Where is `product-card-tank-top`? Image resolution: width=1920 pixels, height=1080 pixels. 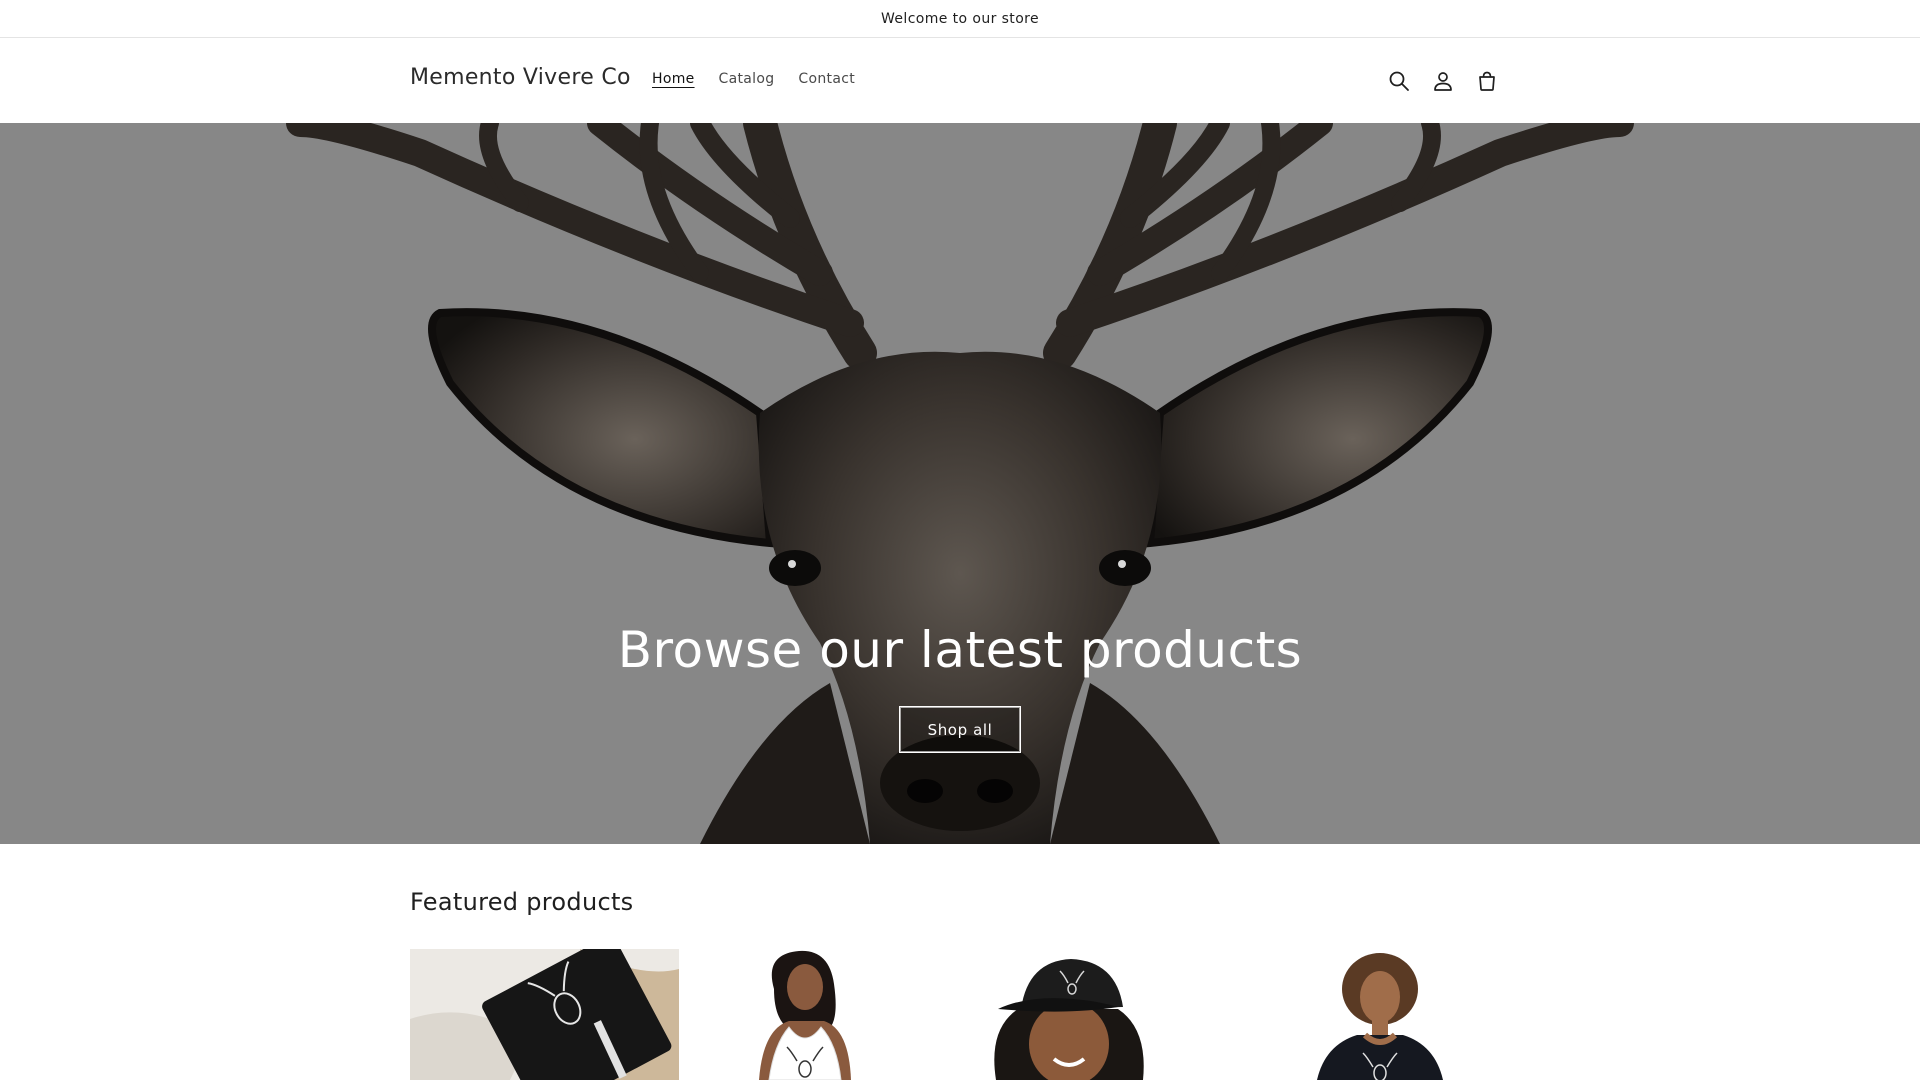
product-card-tank-top is located at coordinates (813, 1014).